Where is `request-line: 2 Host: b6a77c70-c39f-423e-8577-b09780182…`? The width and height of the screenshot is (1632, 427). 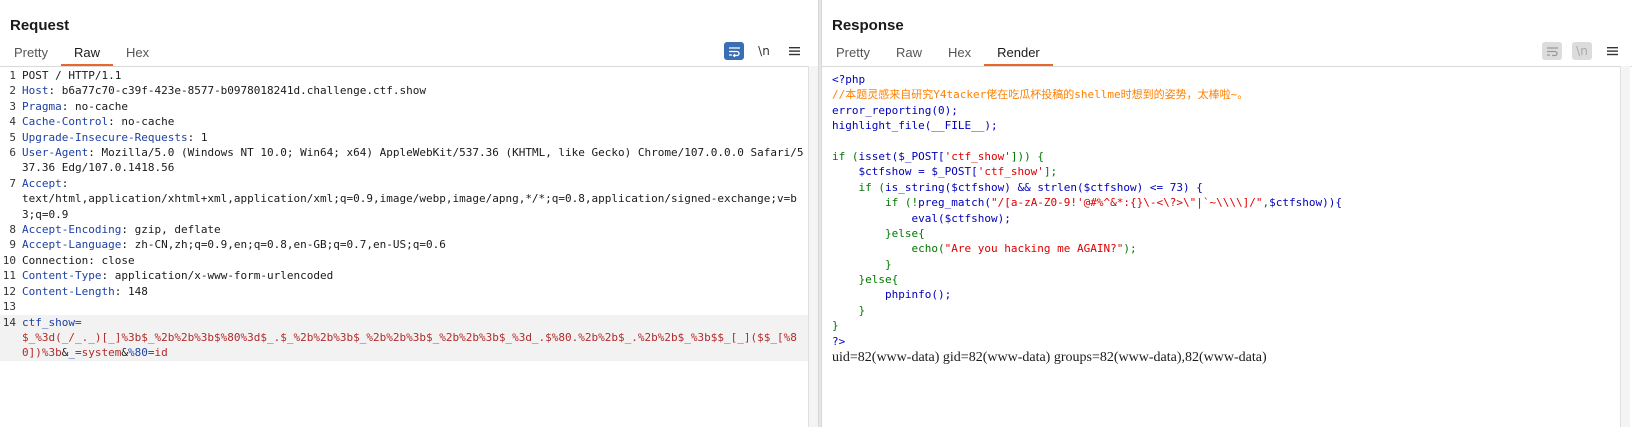 request-line: 2 Host: b6a77c70-c39f-423e-8577-b09780182… is located at coordinates (217, 91).